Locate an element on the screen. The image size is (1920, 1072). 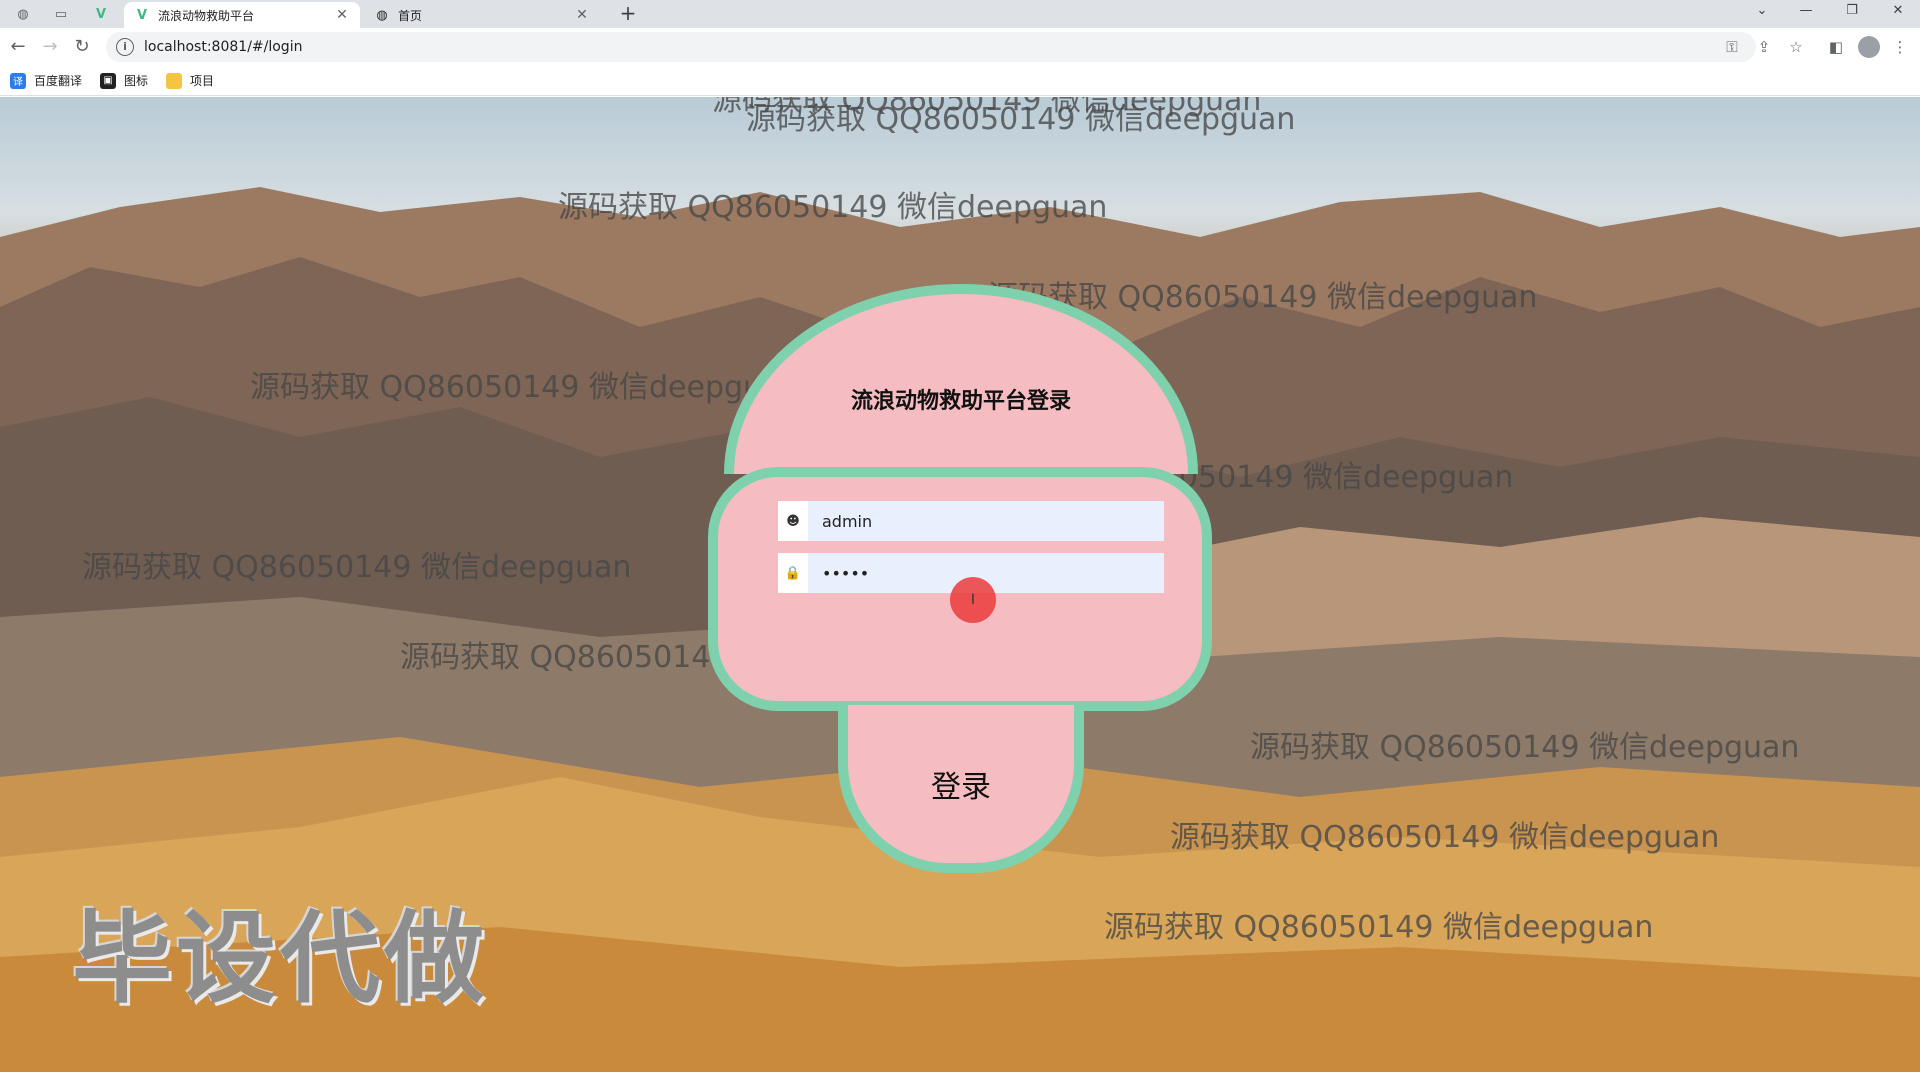
restore-button: ❐ is located at coordinates (1852, 12).